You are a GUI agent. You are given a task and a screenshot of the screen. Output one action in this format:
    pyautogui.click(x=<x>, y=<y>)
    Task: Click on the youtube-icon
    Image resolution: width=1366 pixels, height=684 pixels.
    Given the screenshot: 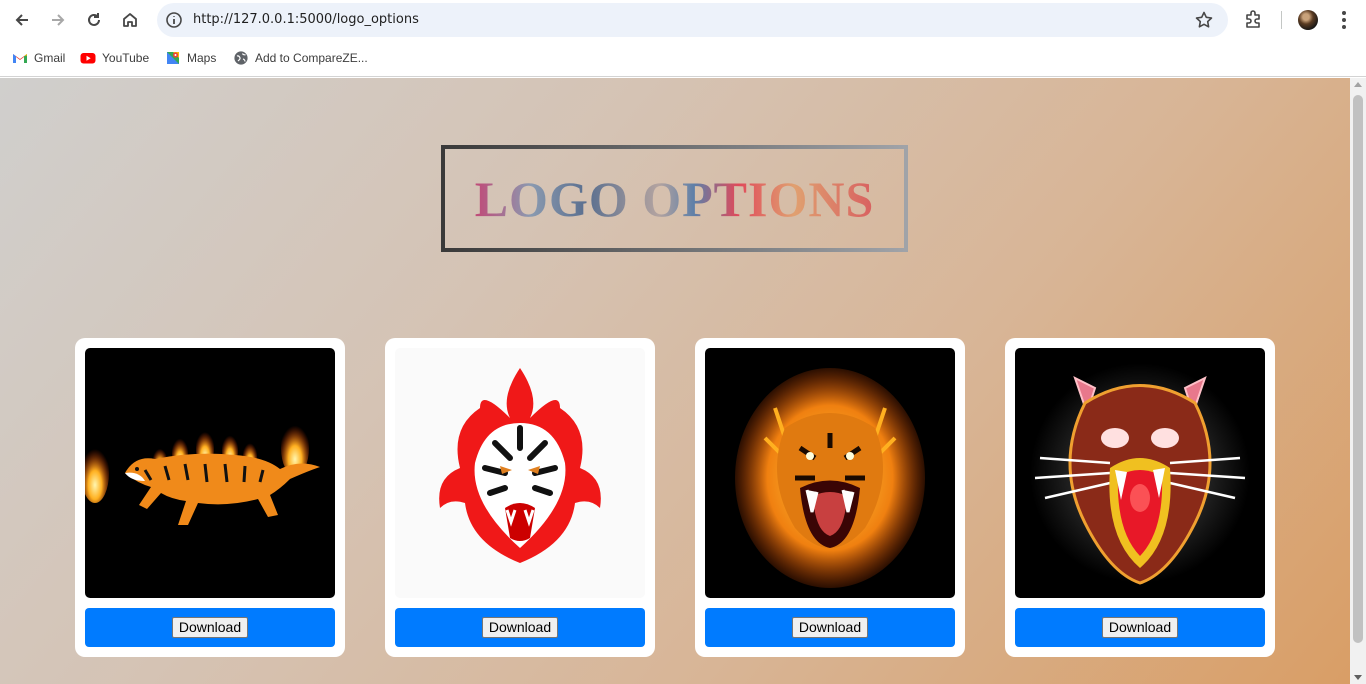 What is the action you would take?
    pyautogui.click(x=88, y=58)
    